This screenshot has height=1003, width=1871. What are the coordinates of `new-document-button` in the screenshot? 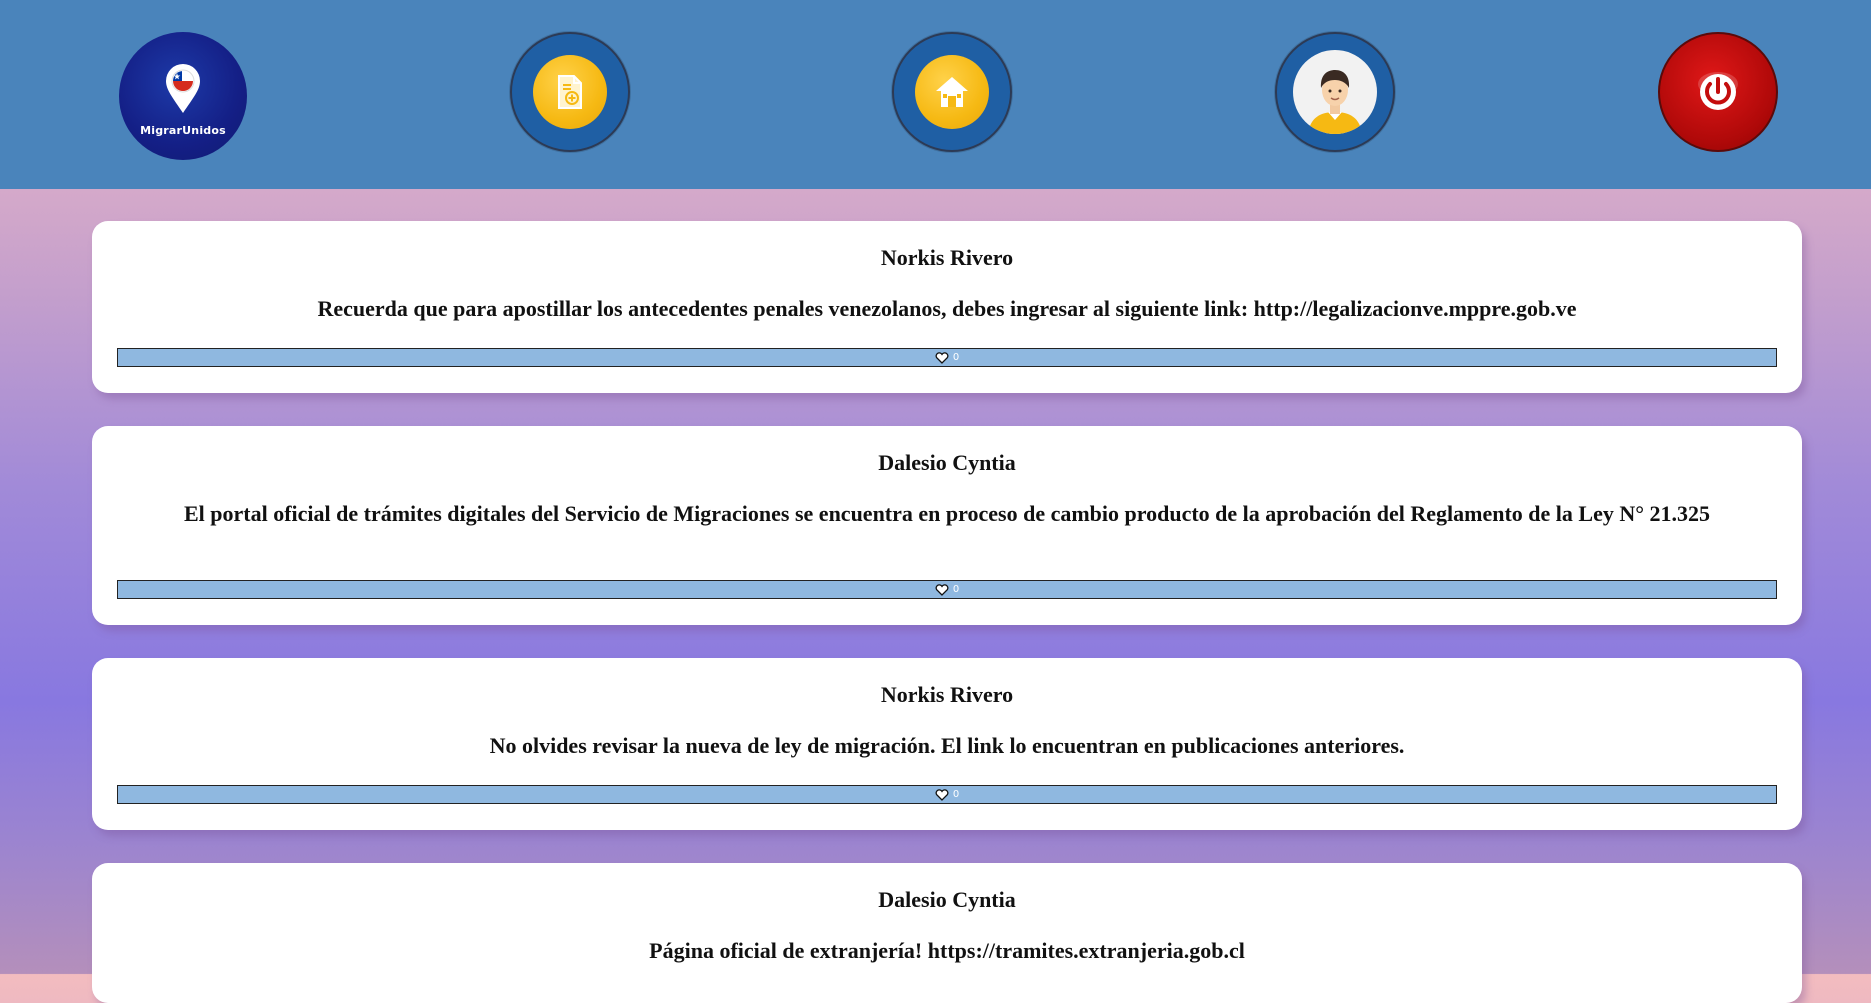 It's located at (570, 92).